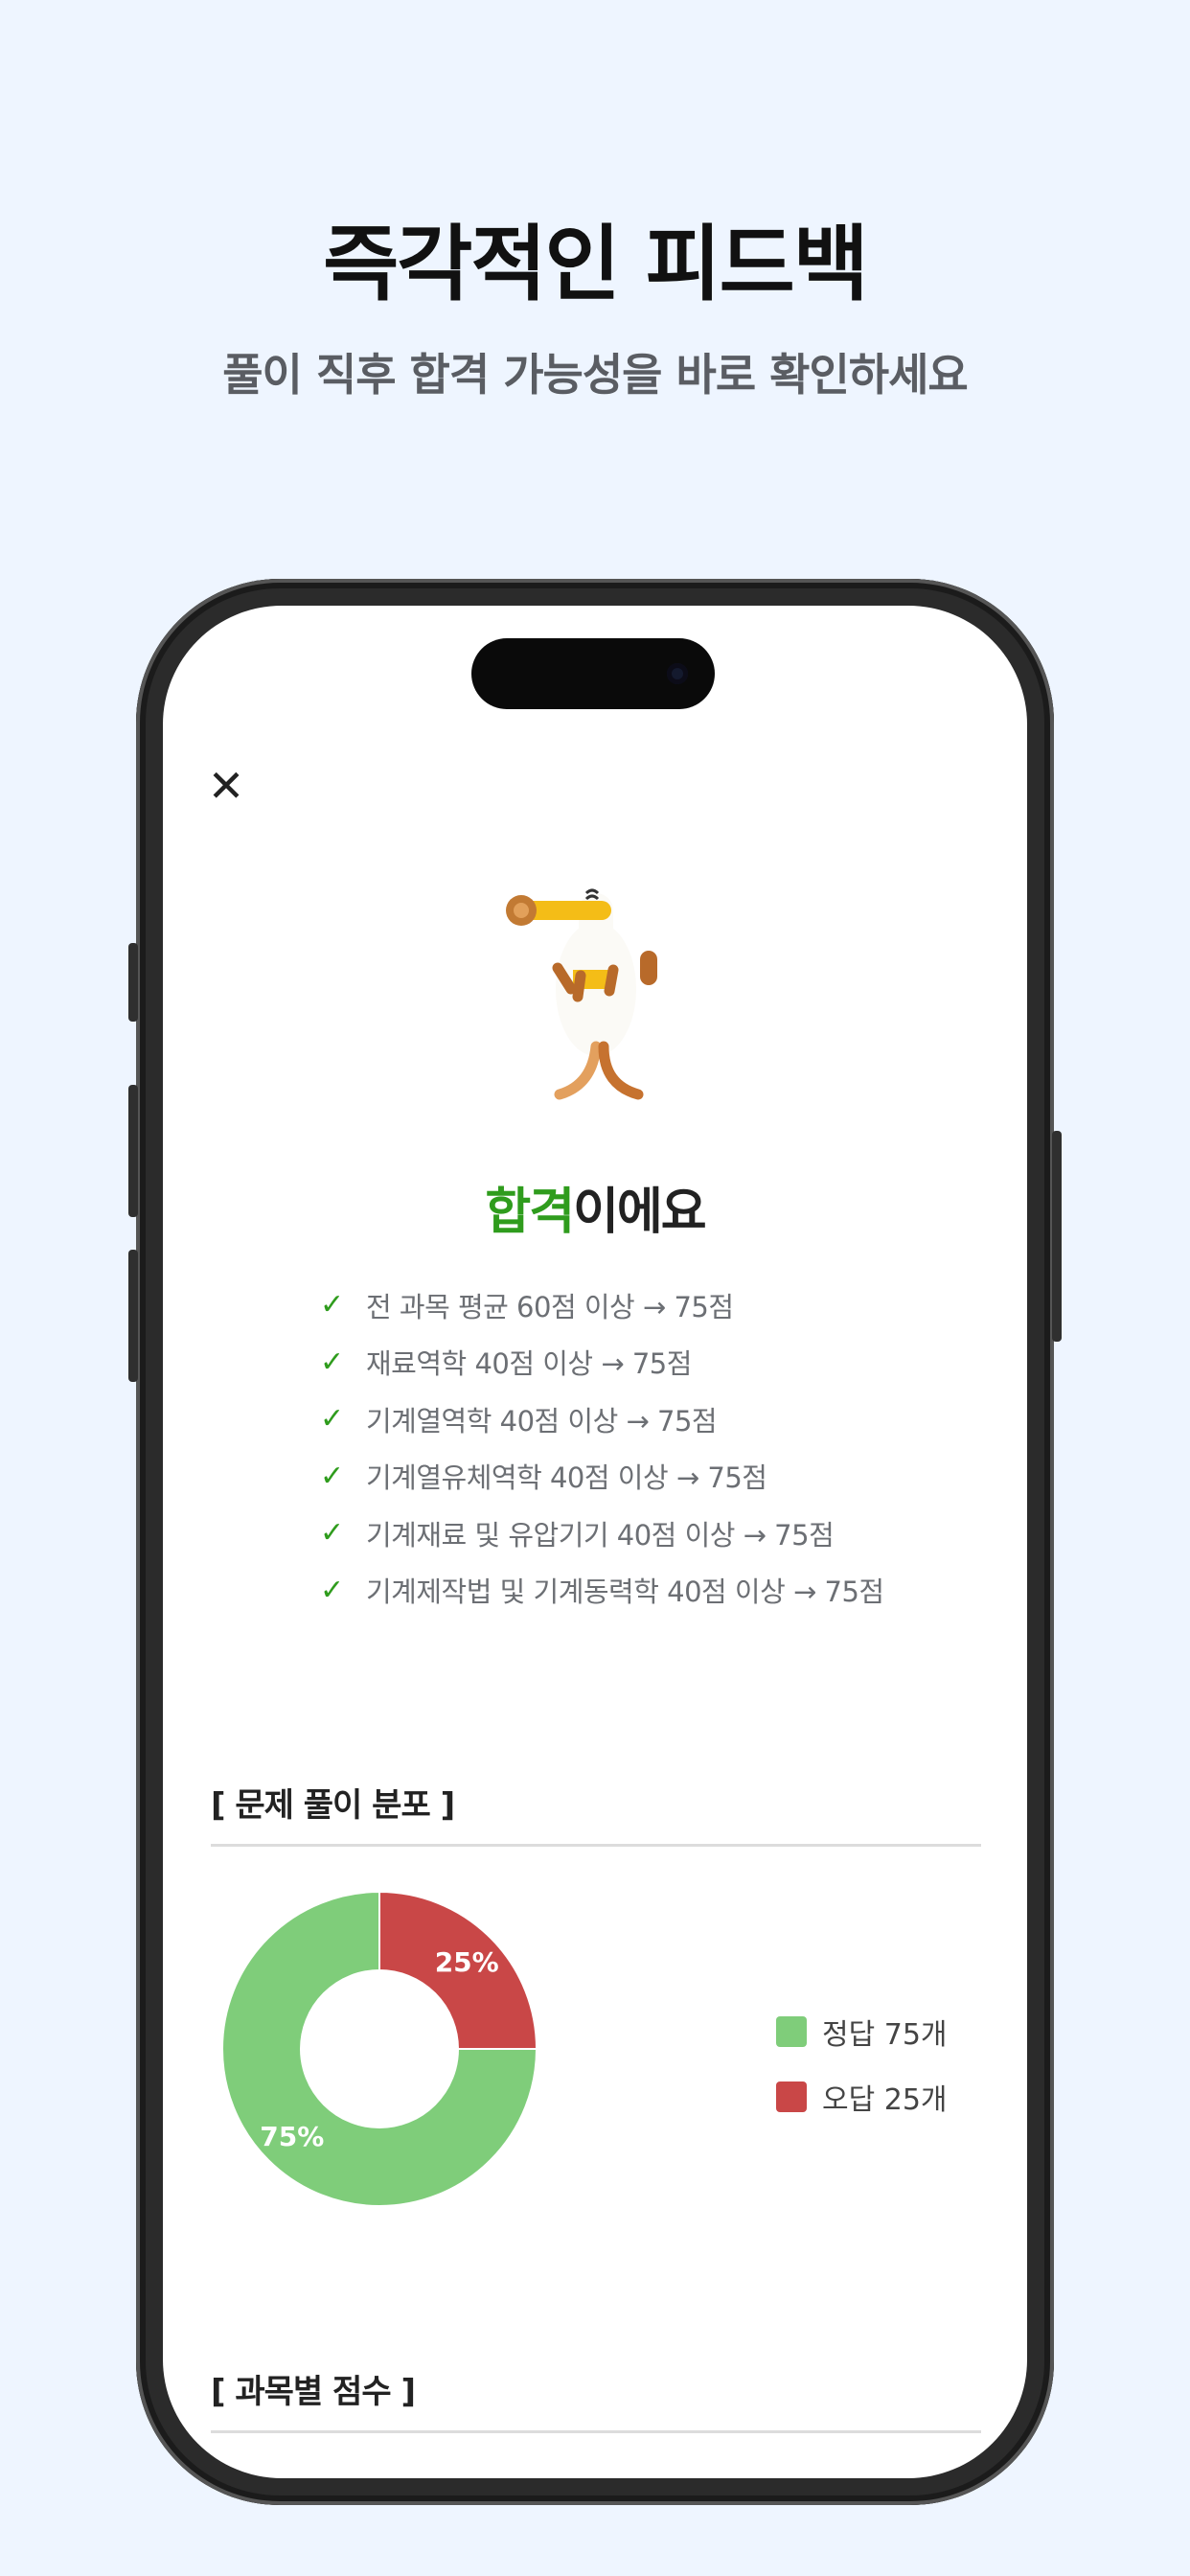 Image resolution: width=1190 pixels, height=2576 pixels. What do you see at coordinates (596, 264) in the screenshot?
I see `promo-headline: 즉각적인 피드백` at bounding box center [596, 264].